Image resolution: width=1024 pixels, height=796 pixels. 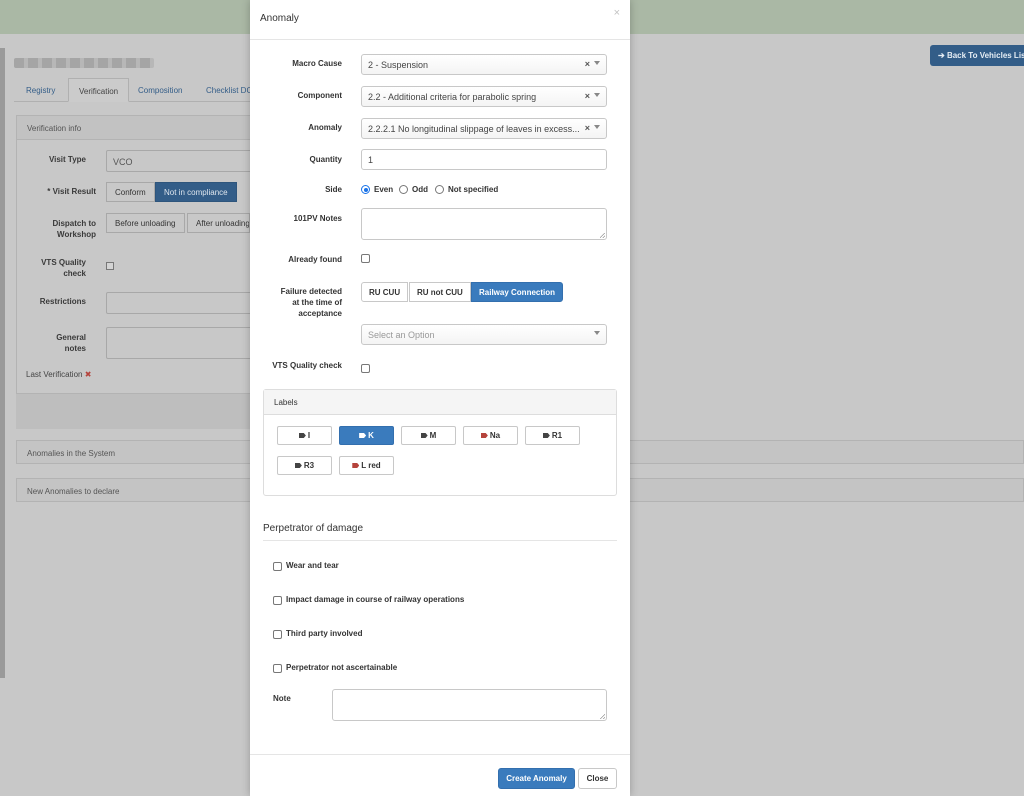 I want to click on quantity-input: 1, so click(x=484, y=159).